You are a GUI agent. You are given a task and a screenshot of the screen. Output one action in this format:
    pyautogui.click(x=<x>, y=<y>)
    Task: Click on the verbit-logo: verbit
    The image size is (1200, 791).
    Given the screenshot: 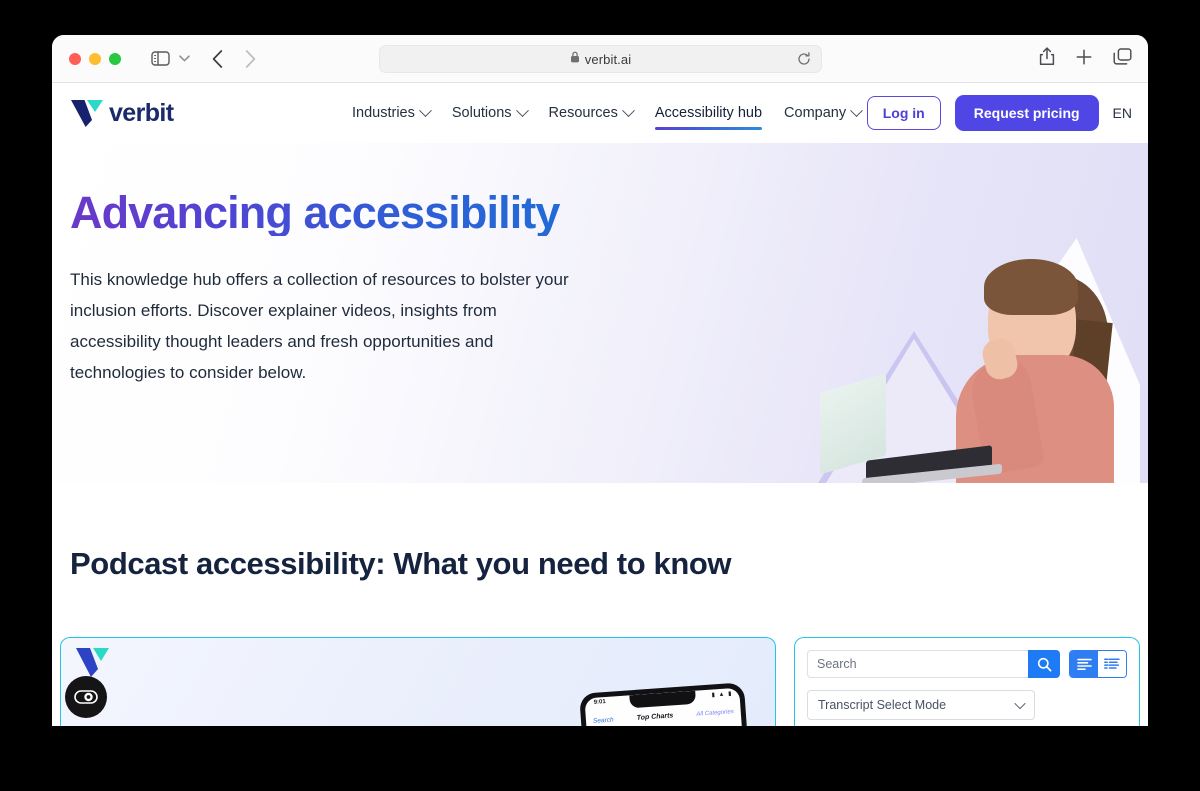 What is the action you would take?
    pyautogui.click(x=122, y=113)
    